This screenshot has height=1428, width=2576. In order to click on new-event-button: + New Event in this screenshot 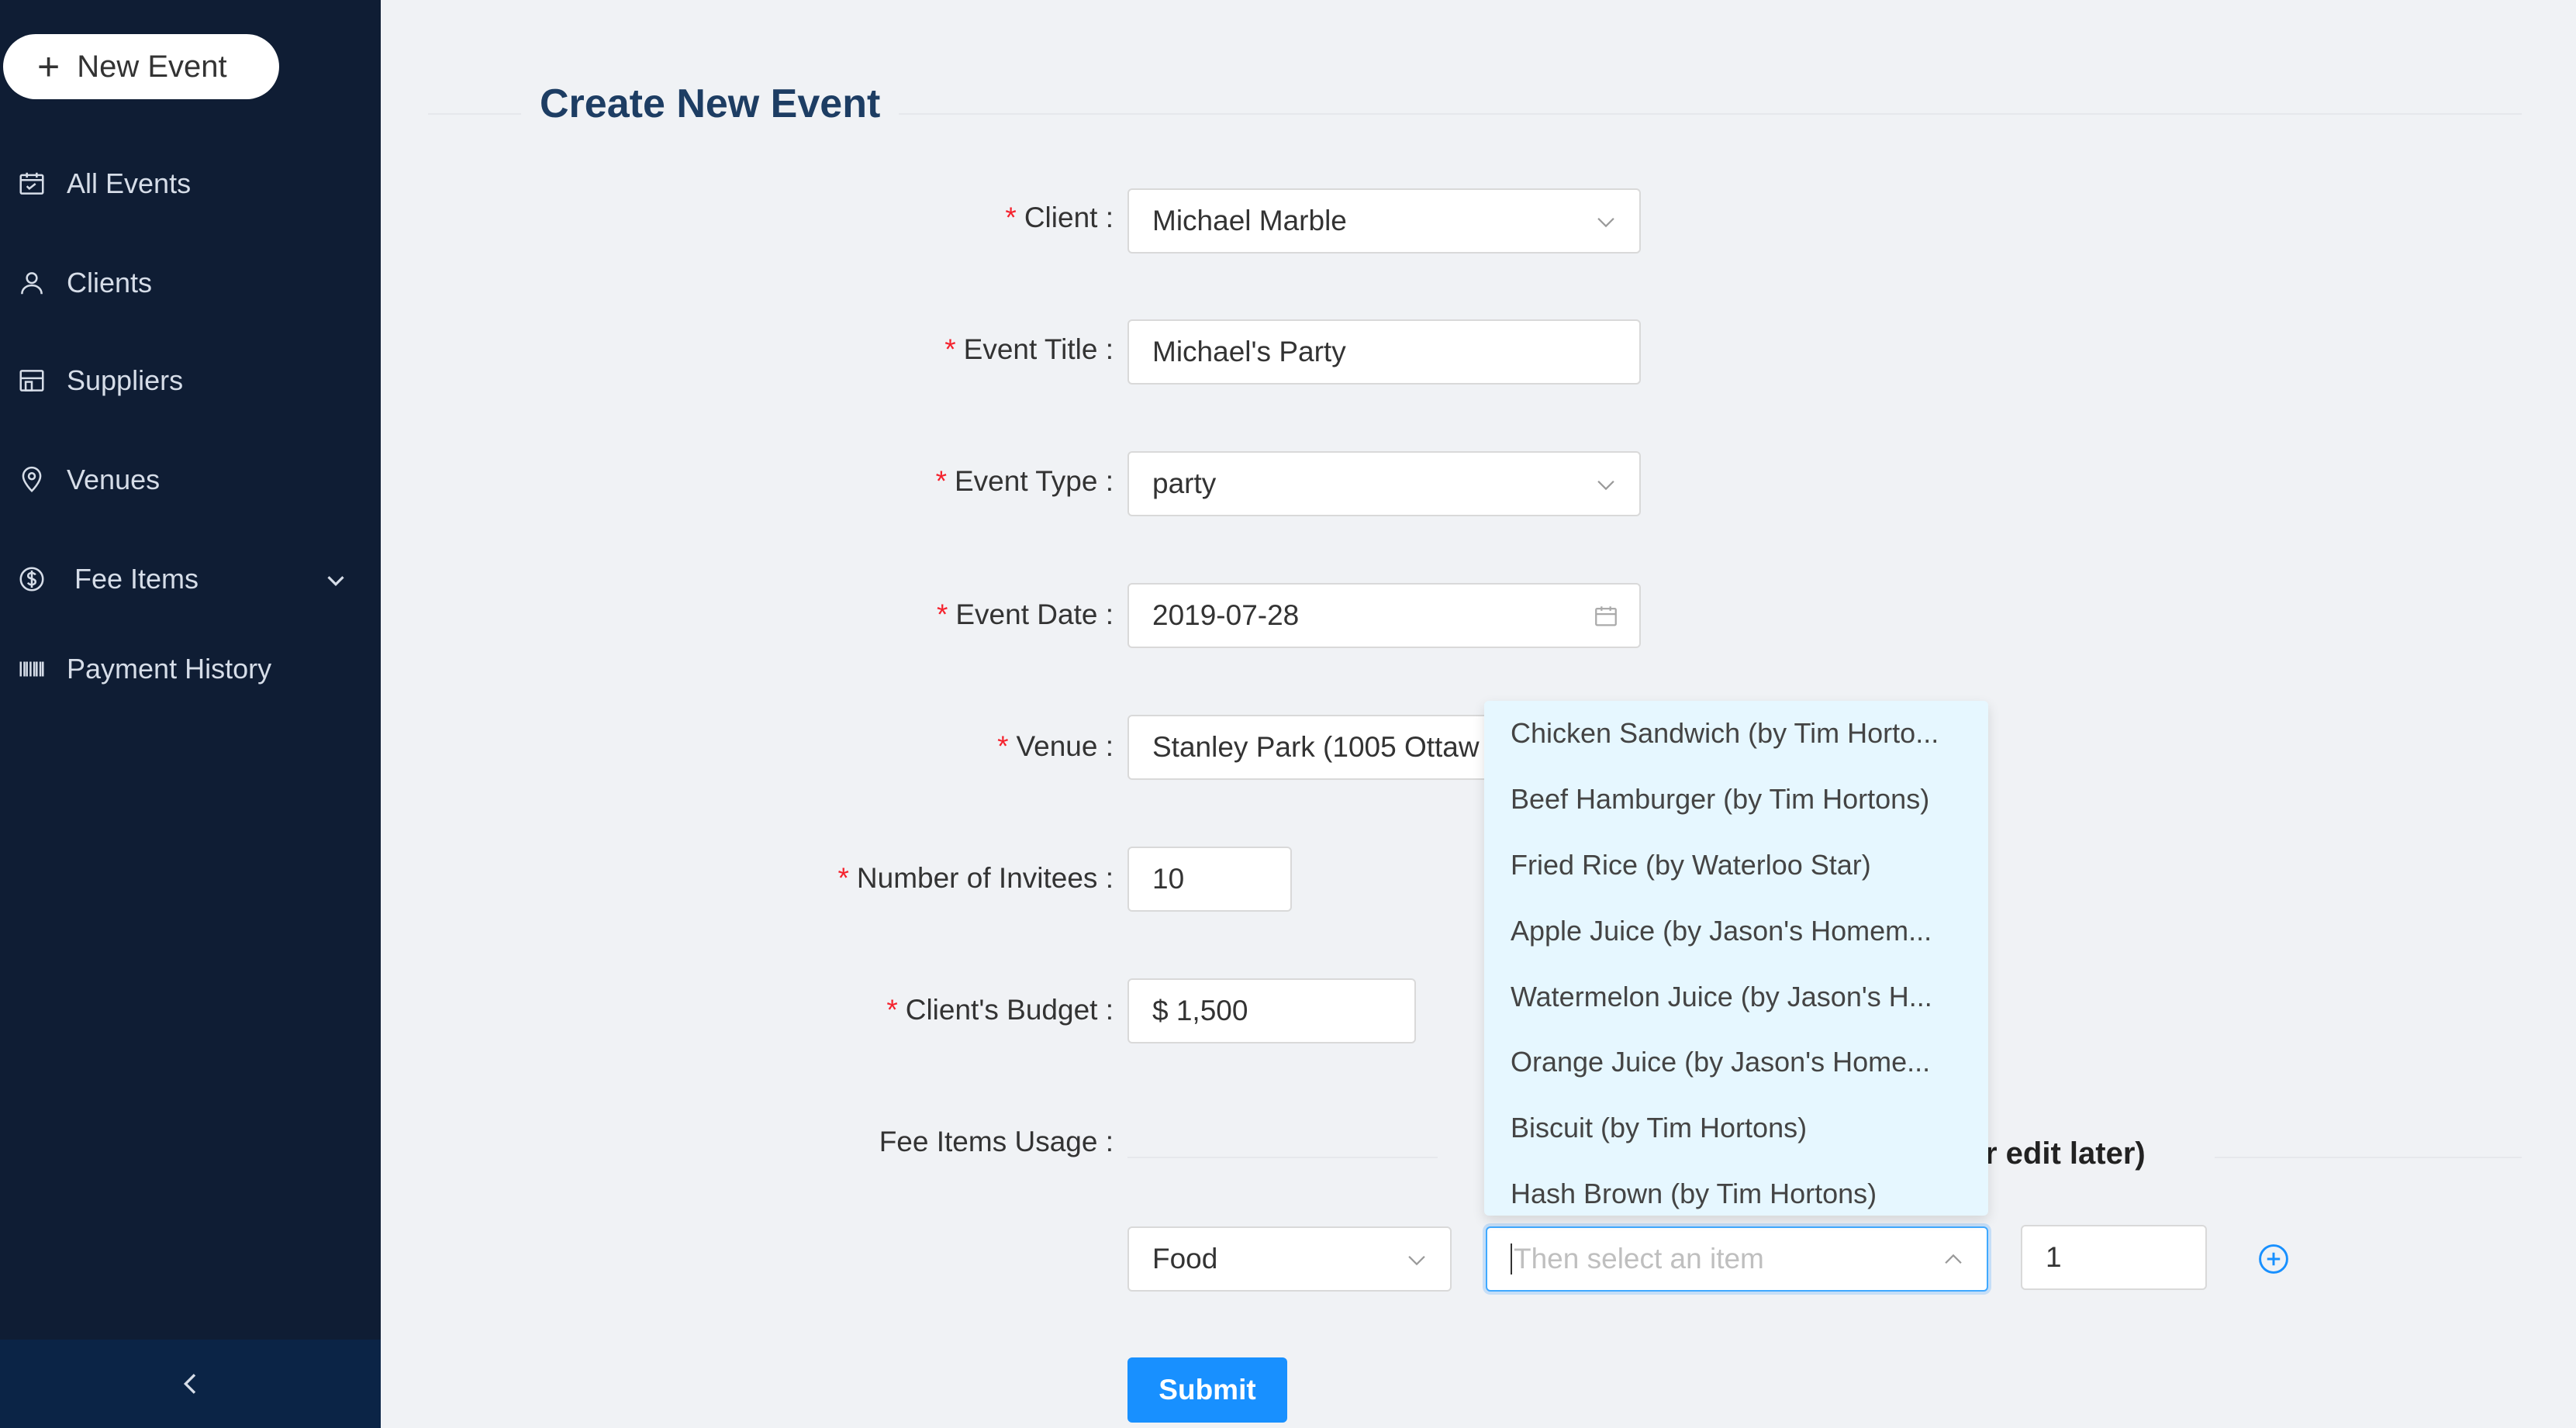, I will do `click(141, 66)`.